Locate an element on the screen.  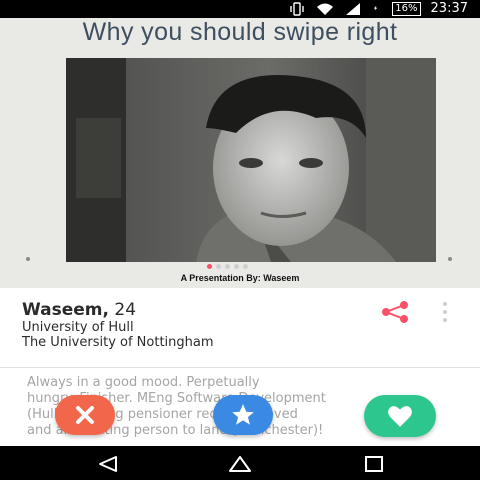
back-triangle-icon is located at coordinates (108, 464).